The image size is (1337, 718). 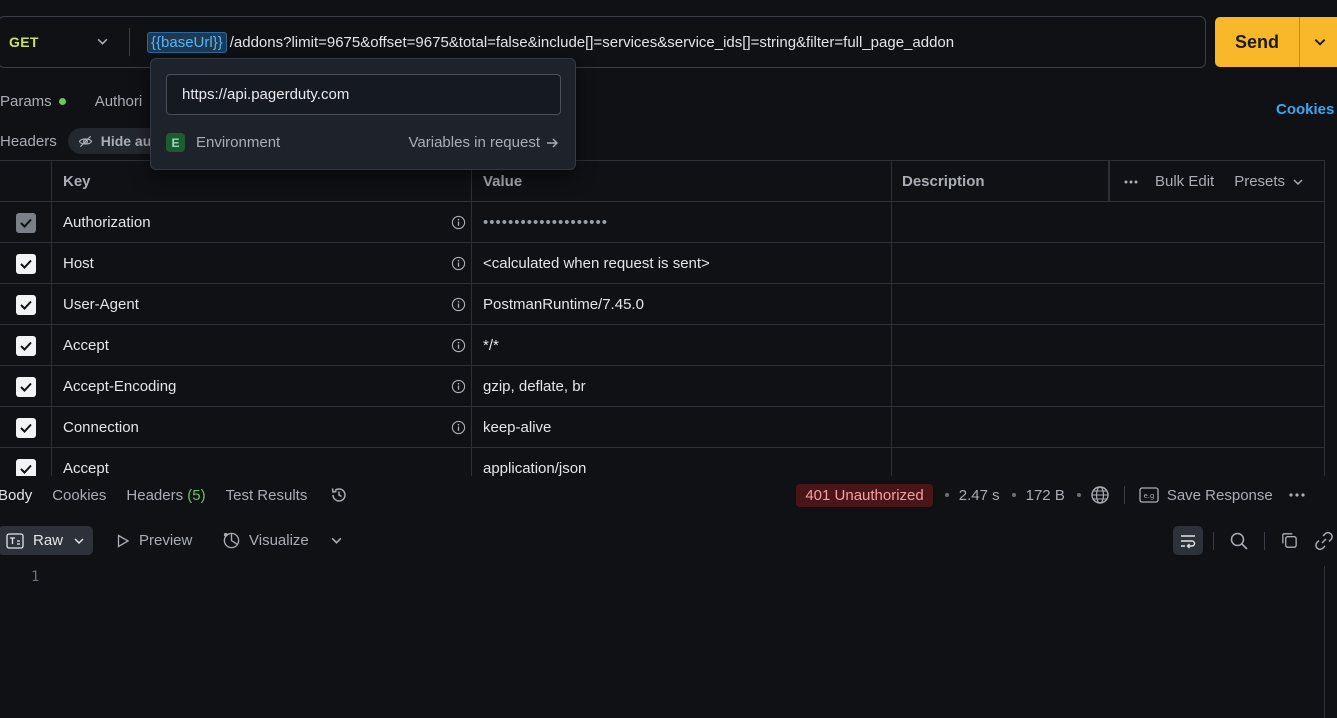 I want to click on method-label: GET, so click(x=24, y=42).